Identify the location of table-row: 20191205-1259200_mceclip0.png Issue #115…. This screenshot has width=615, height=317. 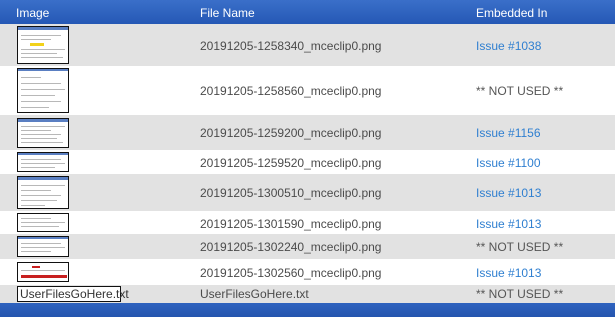
(307, 132).